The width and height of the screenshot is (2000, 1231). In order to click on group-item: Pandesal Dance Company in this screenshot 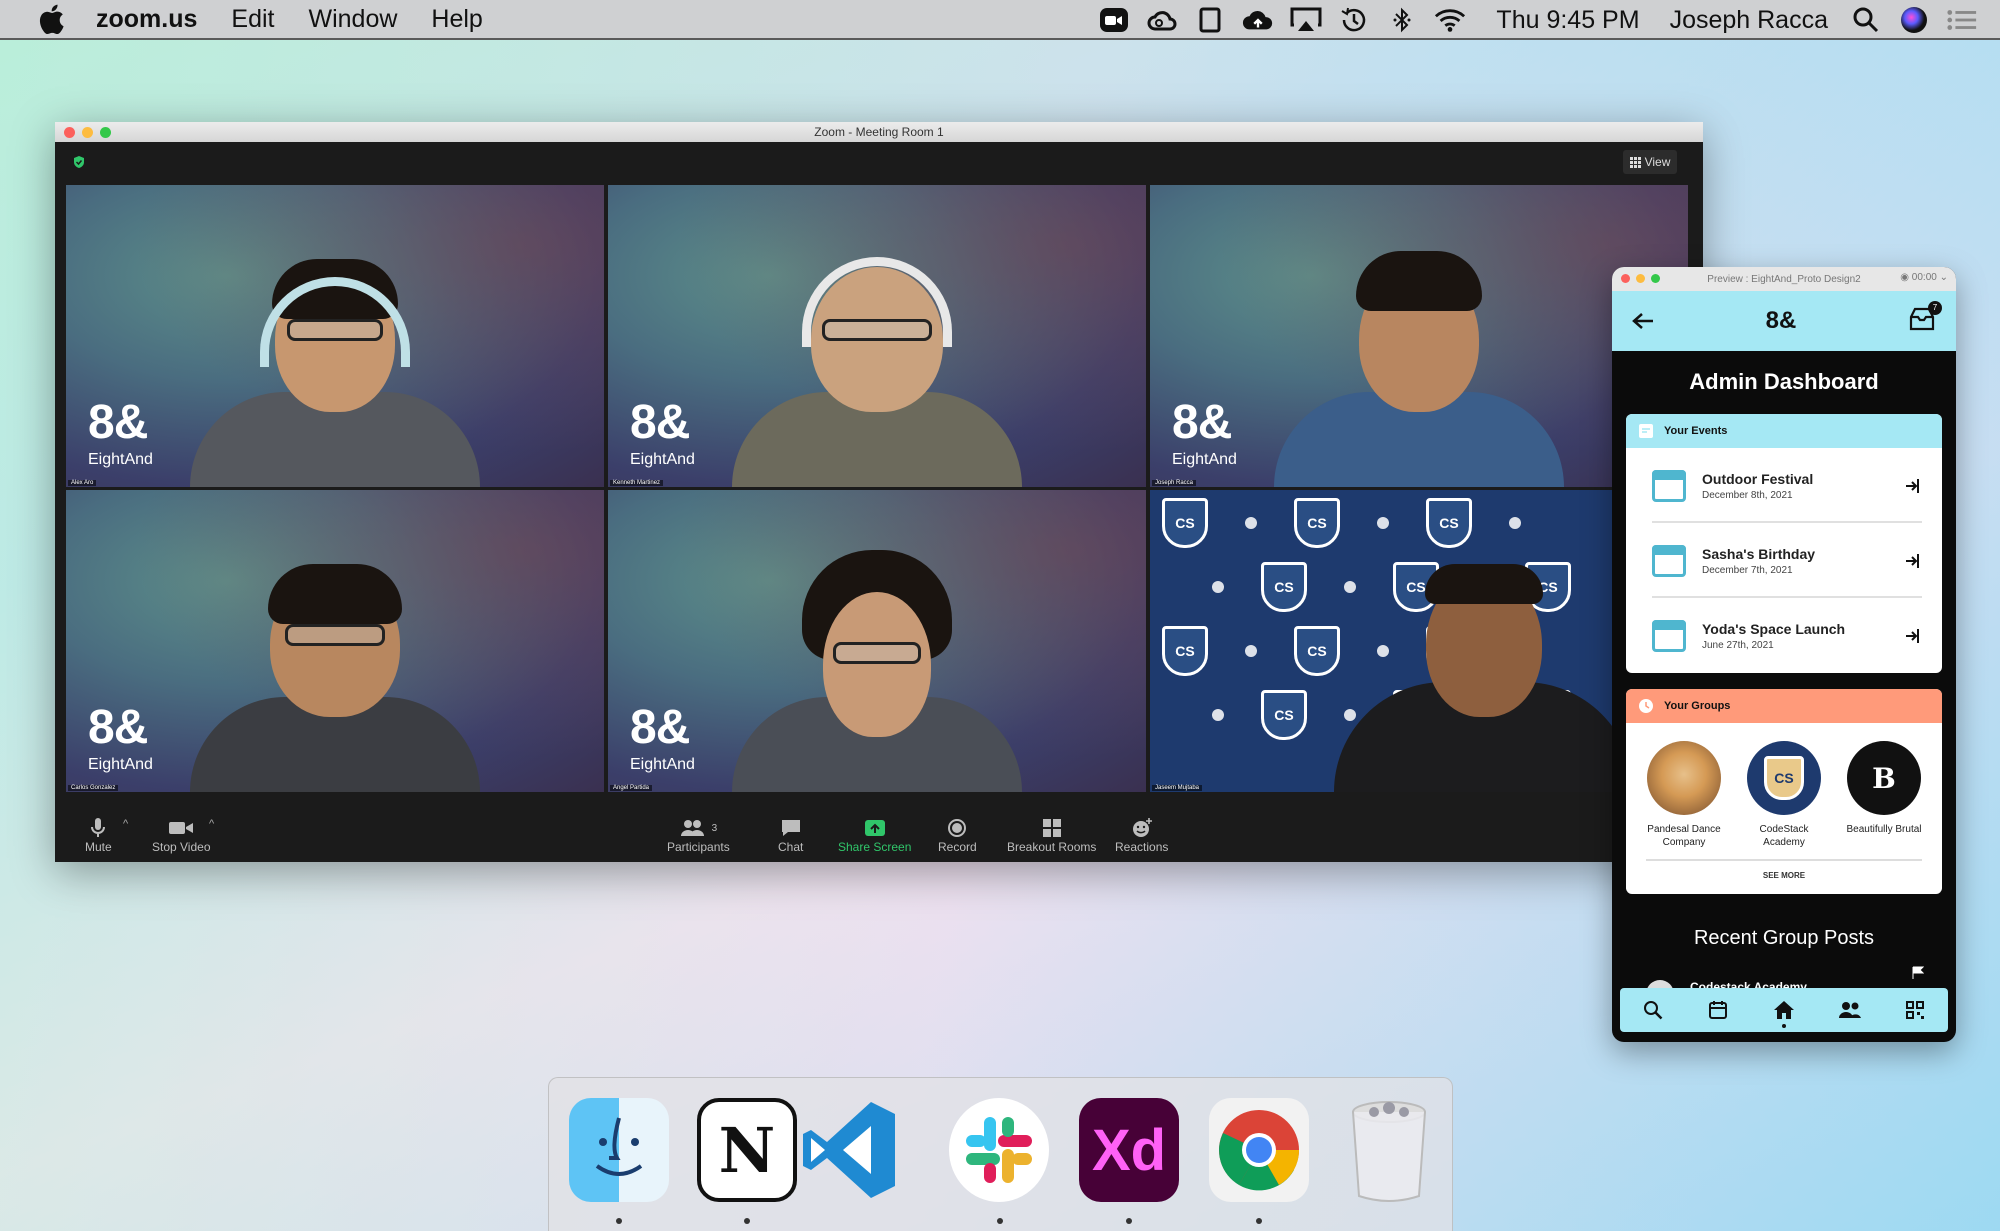, I will do `click(1684, 795)`.